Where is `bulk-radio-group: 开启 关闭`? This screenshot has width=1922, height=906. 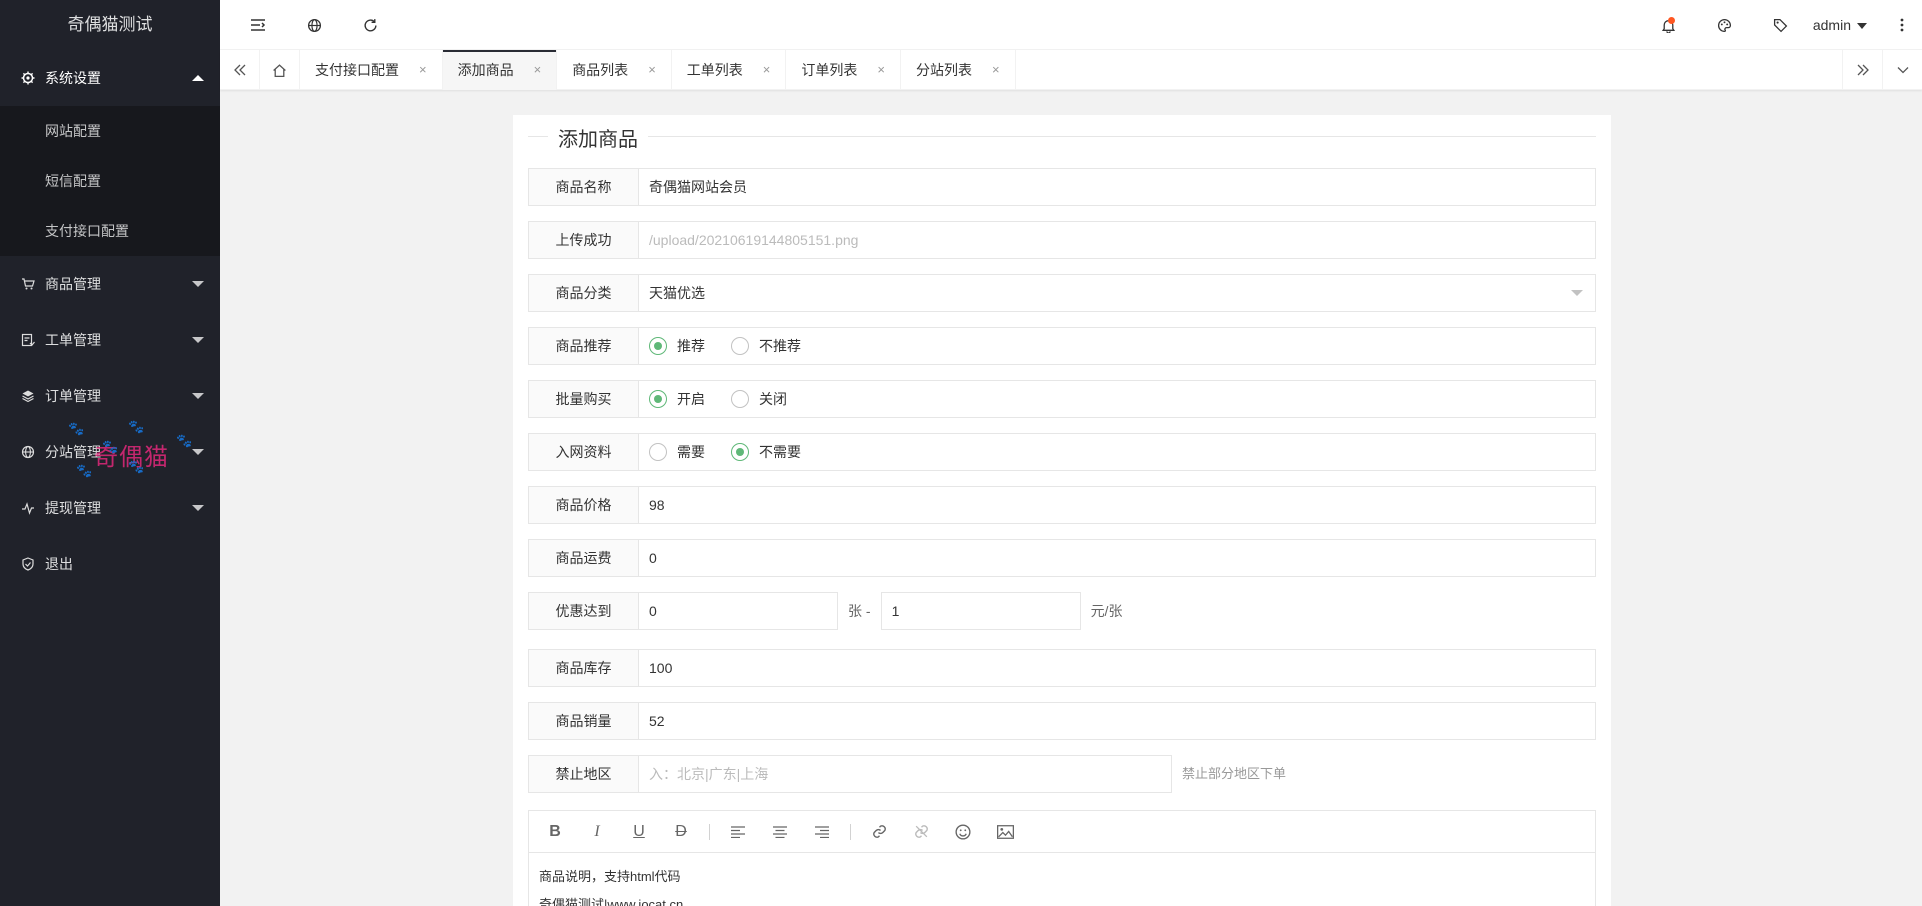 bulk-radio-group: 开启 关闭 is located at coordinates (1117, 399).